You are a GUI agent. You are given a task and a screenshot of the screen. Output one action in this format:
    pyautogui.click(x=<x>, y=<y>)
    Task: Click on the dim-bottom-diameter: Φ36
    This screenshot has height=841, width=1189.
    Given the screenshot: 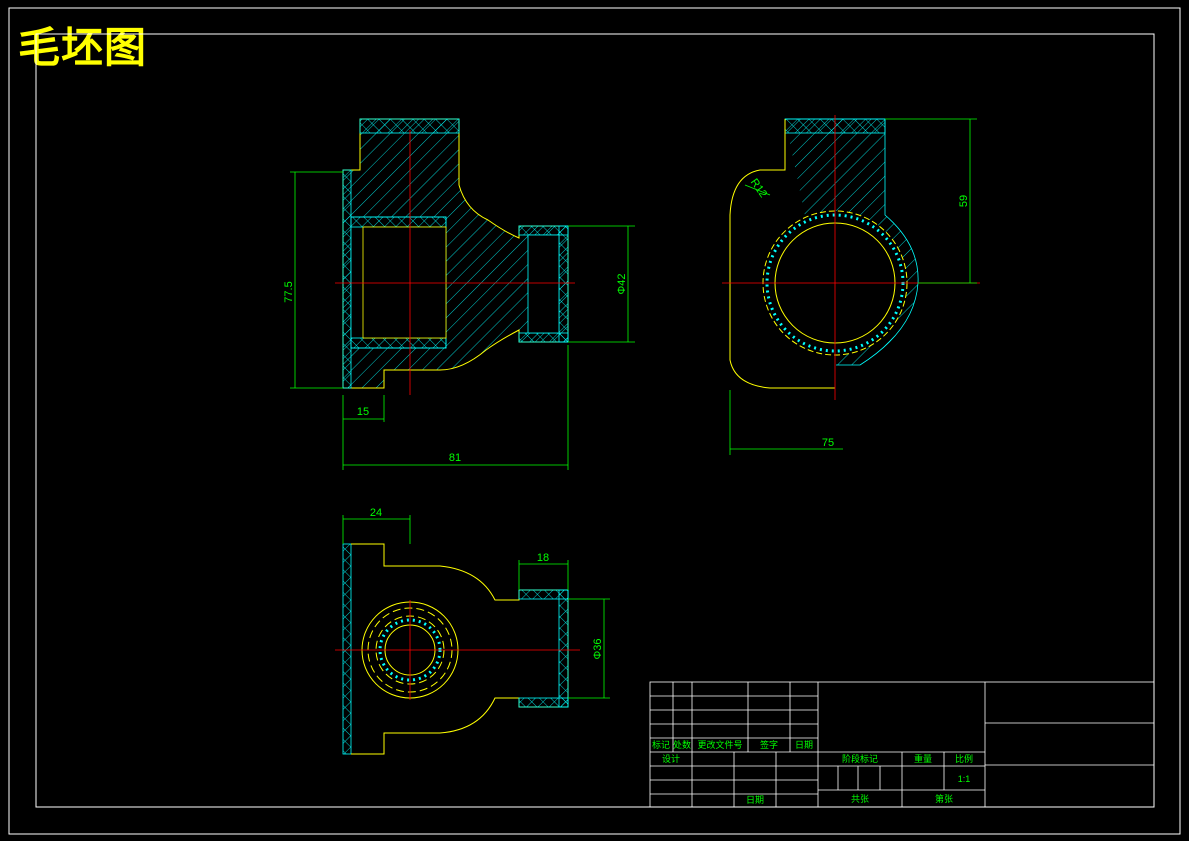 What is the action you would take?
    pyautogui.click(x=598, y=648)
    